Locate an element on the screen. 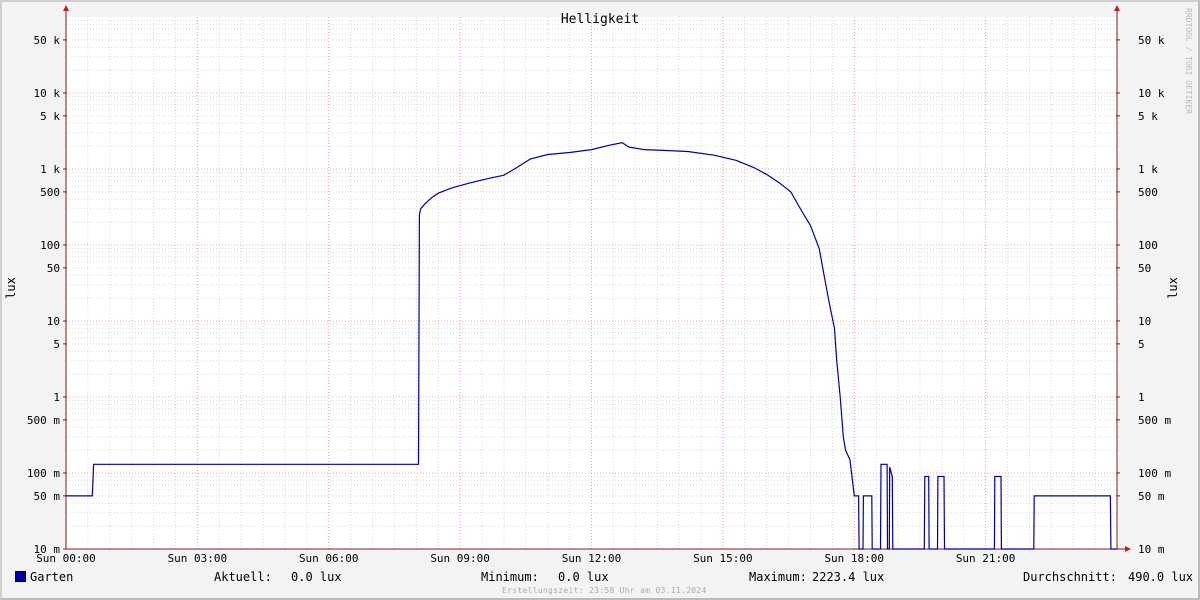  creation-timestamp: Erstellungszeit: 23:58 Uhr am 03.11.2024 is located at coordinates (604, 590).